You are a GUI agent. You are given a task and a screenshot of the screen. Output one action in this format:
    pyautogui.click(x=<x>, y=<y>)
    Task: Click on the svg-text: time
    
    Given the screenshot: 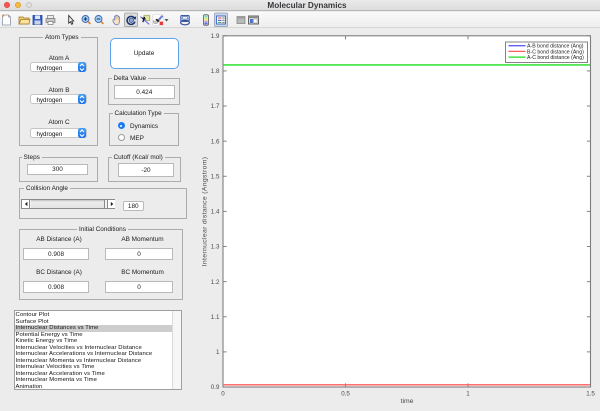 What is the action you would take?
    pyautogui.click(x=407, y=401)
    